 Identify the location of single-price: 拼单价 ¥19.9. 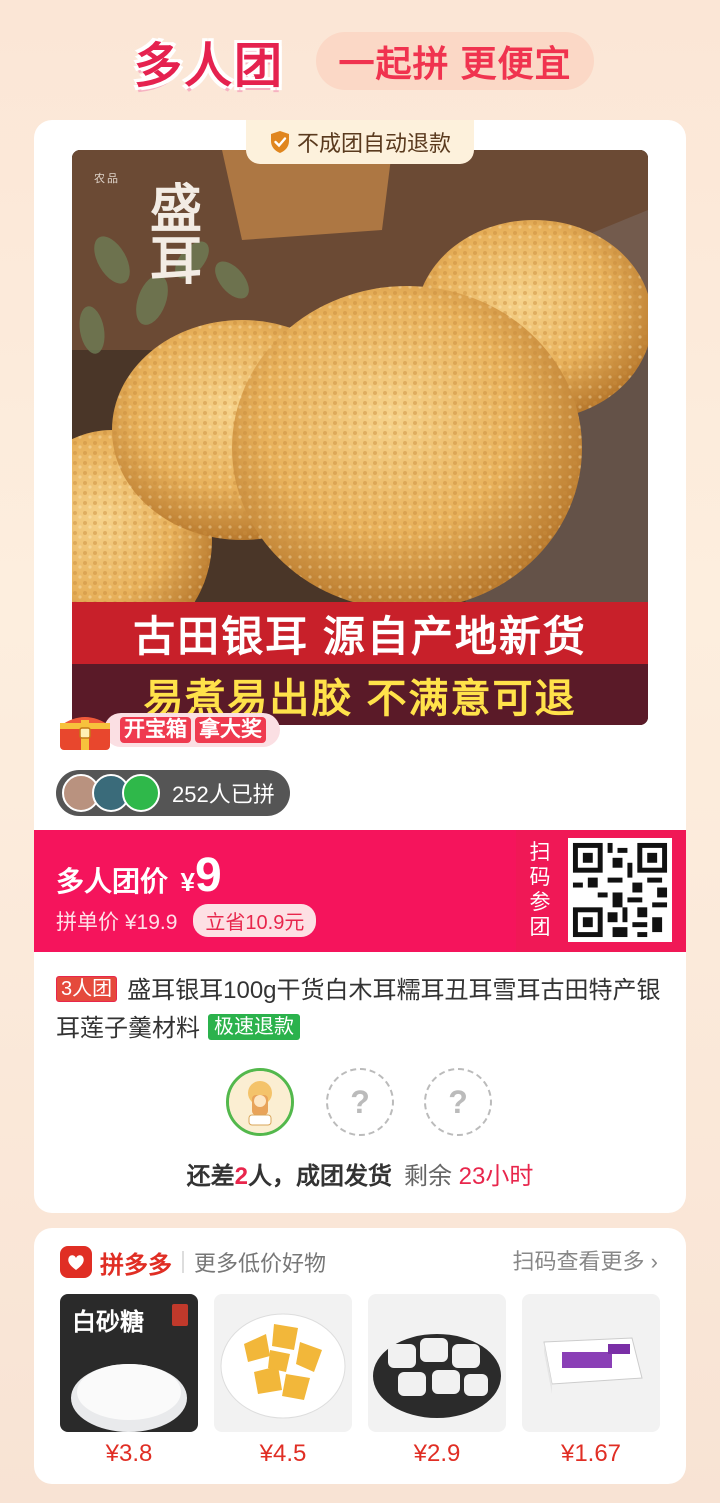
(117, 922).